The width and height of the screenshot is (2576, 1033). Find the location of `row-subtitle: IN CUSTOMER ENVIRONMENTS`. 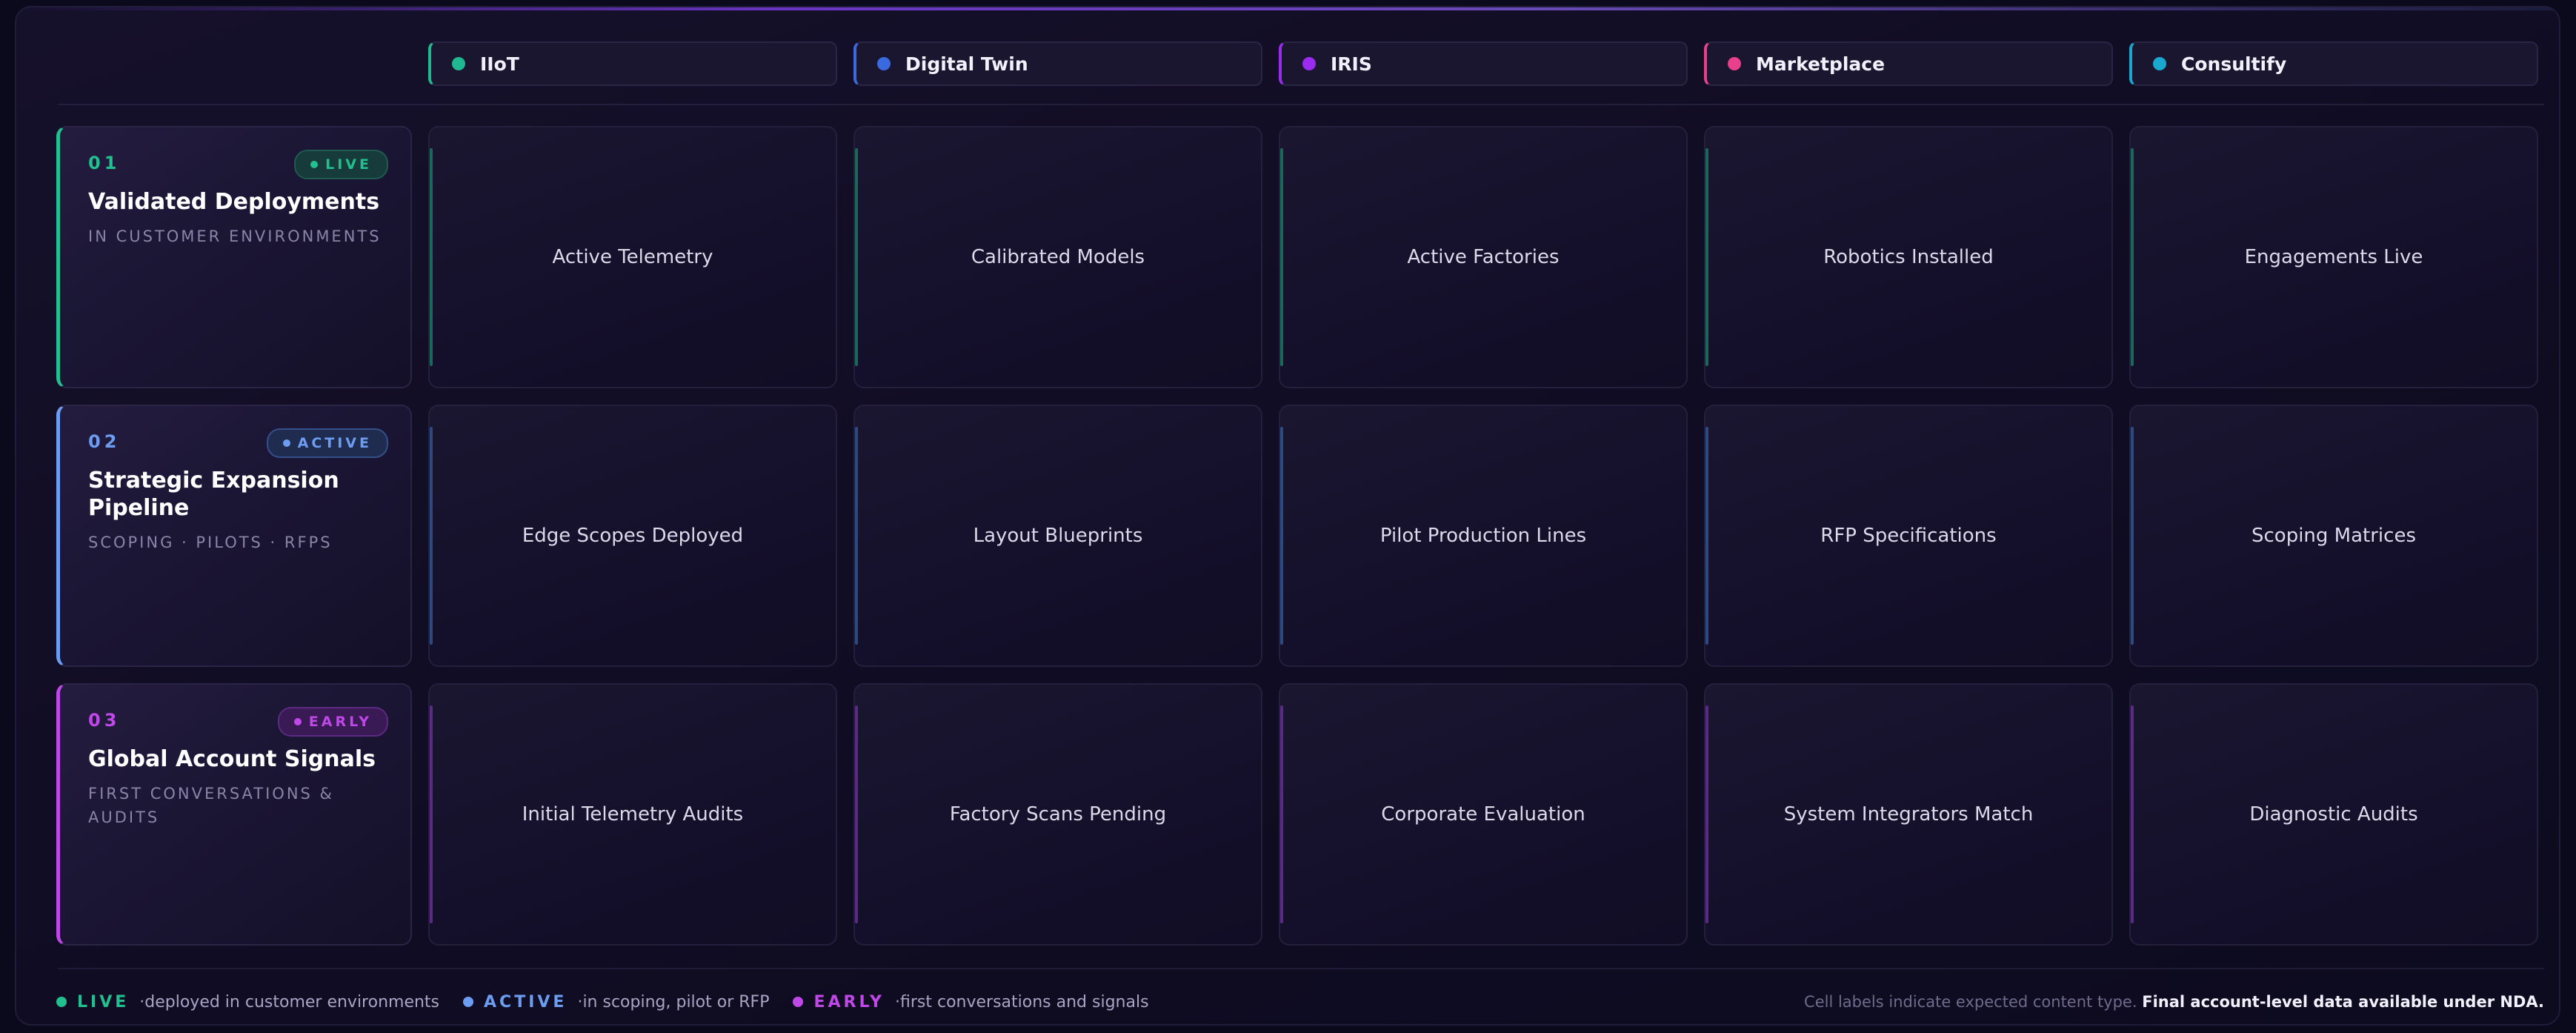

row-subtitle: IN CUSTOMER ENVIRONMENTS is located at coordinates (235, 236).